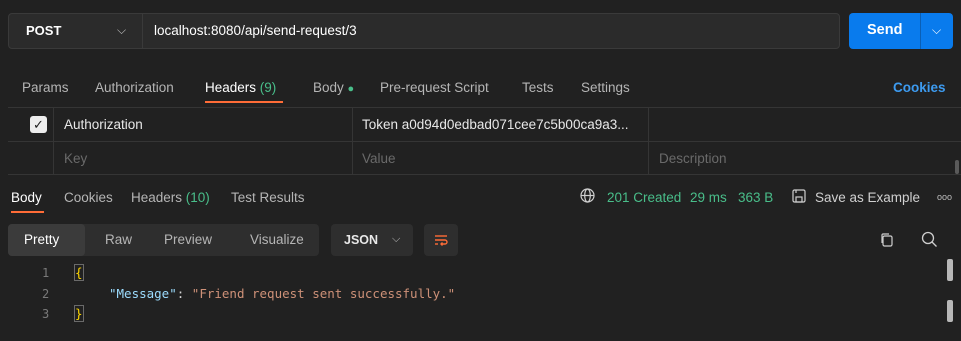  Describe the element at coordinates (538, 87) in the screenshot. I see `tab-tests: Tests` at that location.